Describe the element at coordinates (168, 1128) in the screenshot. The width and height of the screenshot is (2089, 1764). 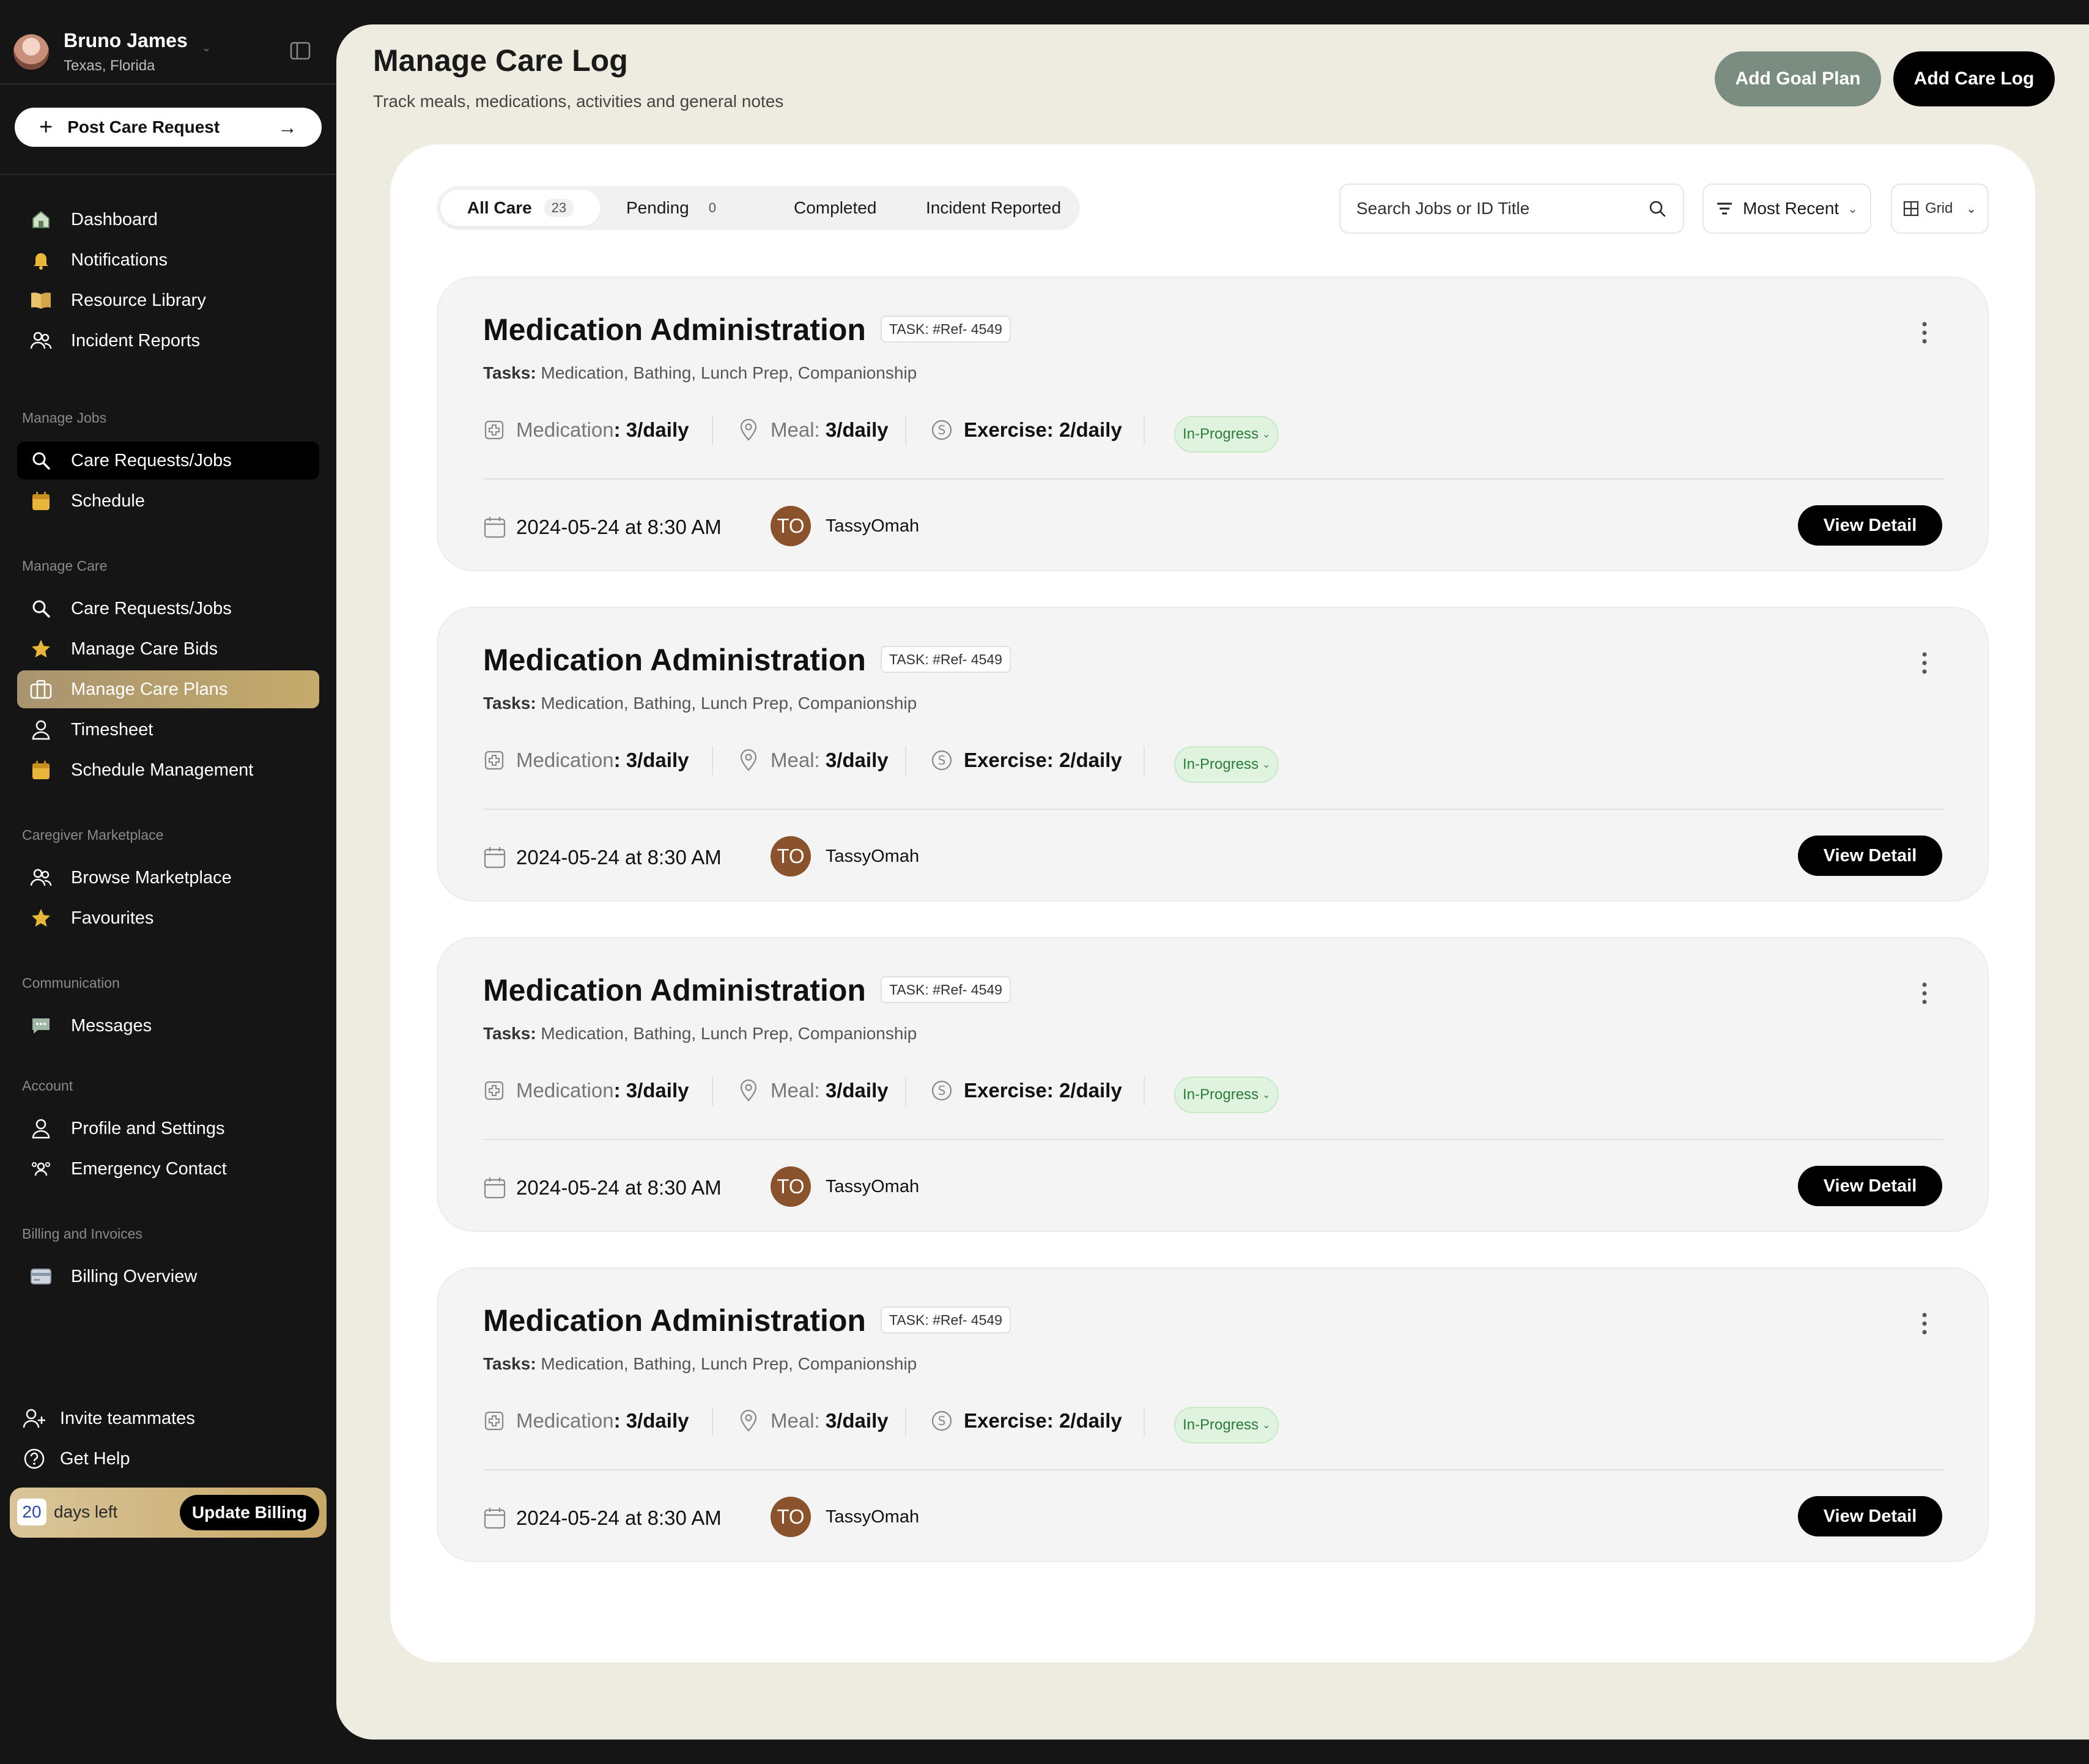
I see `sidebar-item-profile-settings: Profile and Settings` at that location.